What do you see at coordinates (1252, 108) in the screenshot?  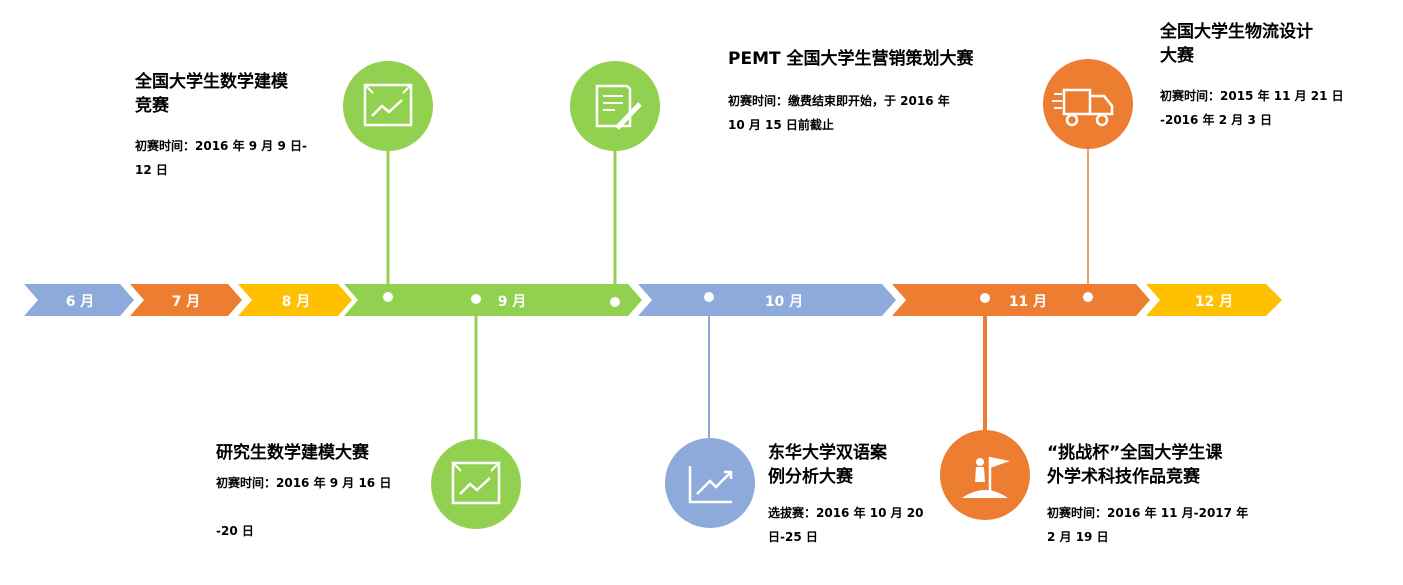 I see `event-date: 初赛时间：2015 年 11 月 21 日 -2016 年 2 月 3 日` at bounding box center [1252, 108].